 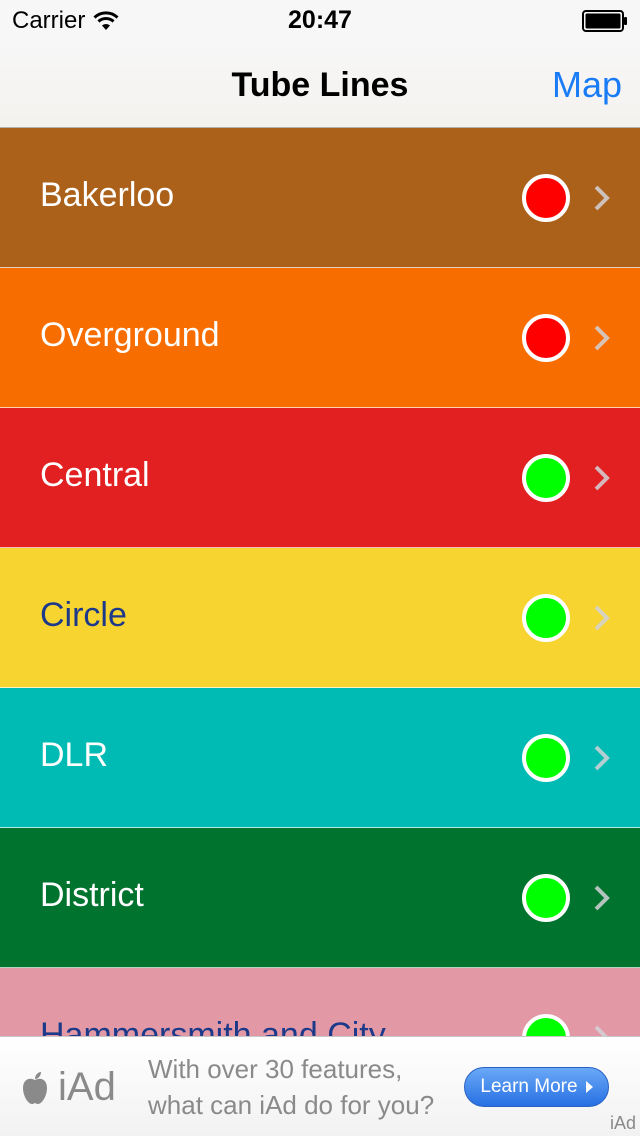 What do you see at coordinates (320, 758) in the screenshot?
I see `line-row-dlr: DLR` at bounding box center [320, 758].